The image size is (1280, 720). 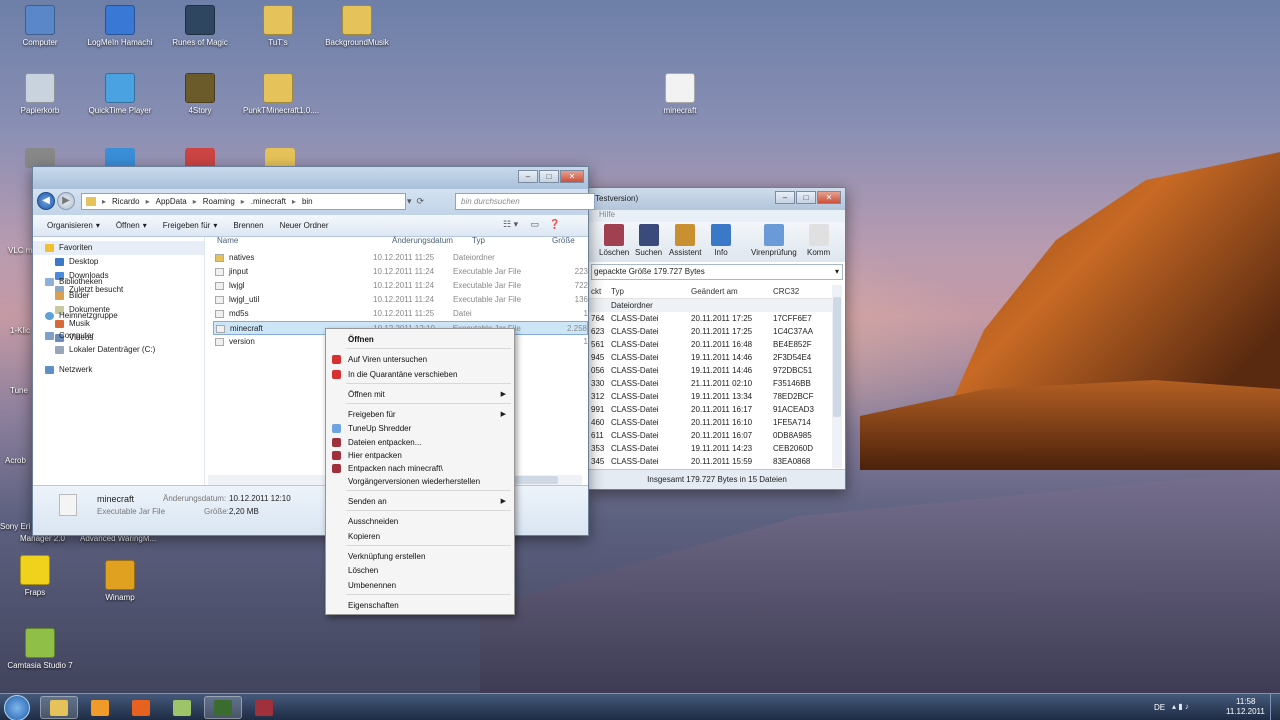 What do you see at coordinates (614, 240) in the screenshot?
I see `archiver-tool-button: Löschen` at bounding box center [614, 240].